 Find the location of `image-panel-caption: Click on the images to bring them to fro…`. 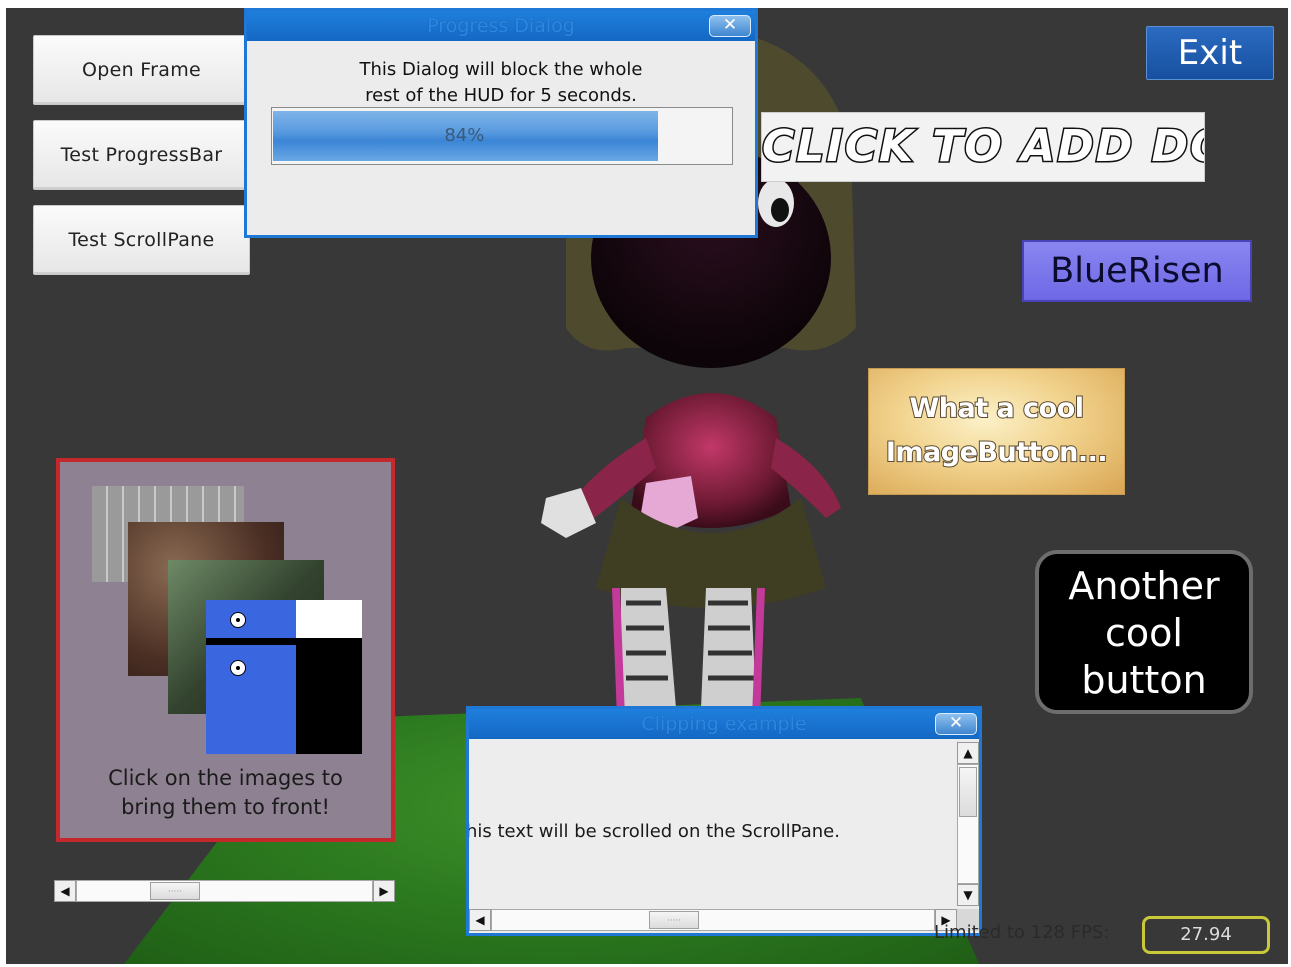

image-panel-caption: Click on the images to bring them to fro… is located at coordinates (225, 793).